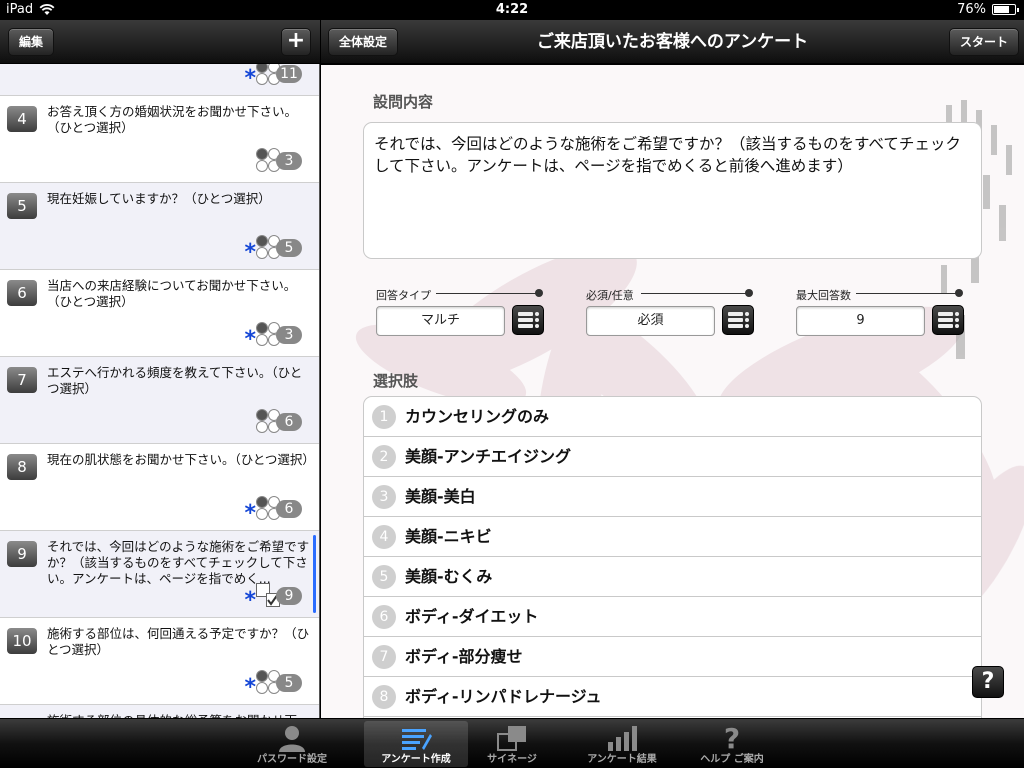 Image resolution: width=1024 pixels, height=768 pixels. I want to click on help-icon: ?, so click(732, 738).